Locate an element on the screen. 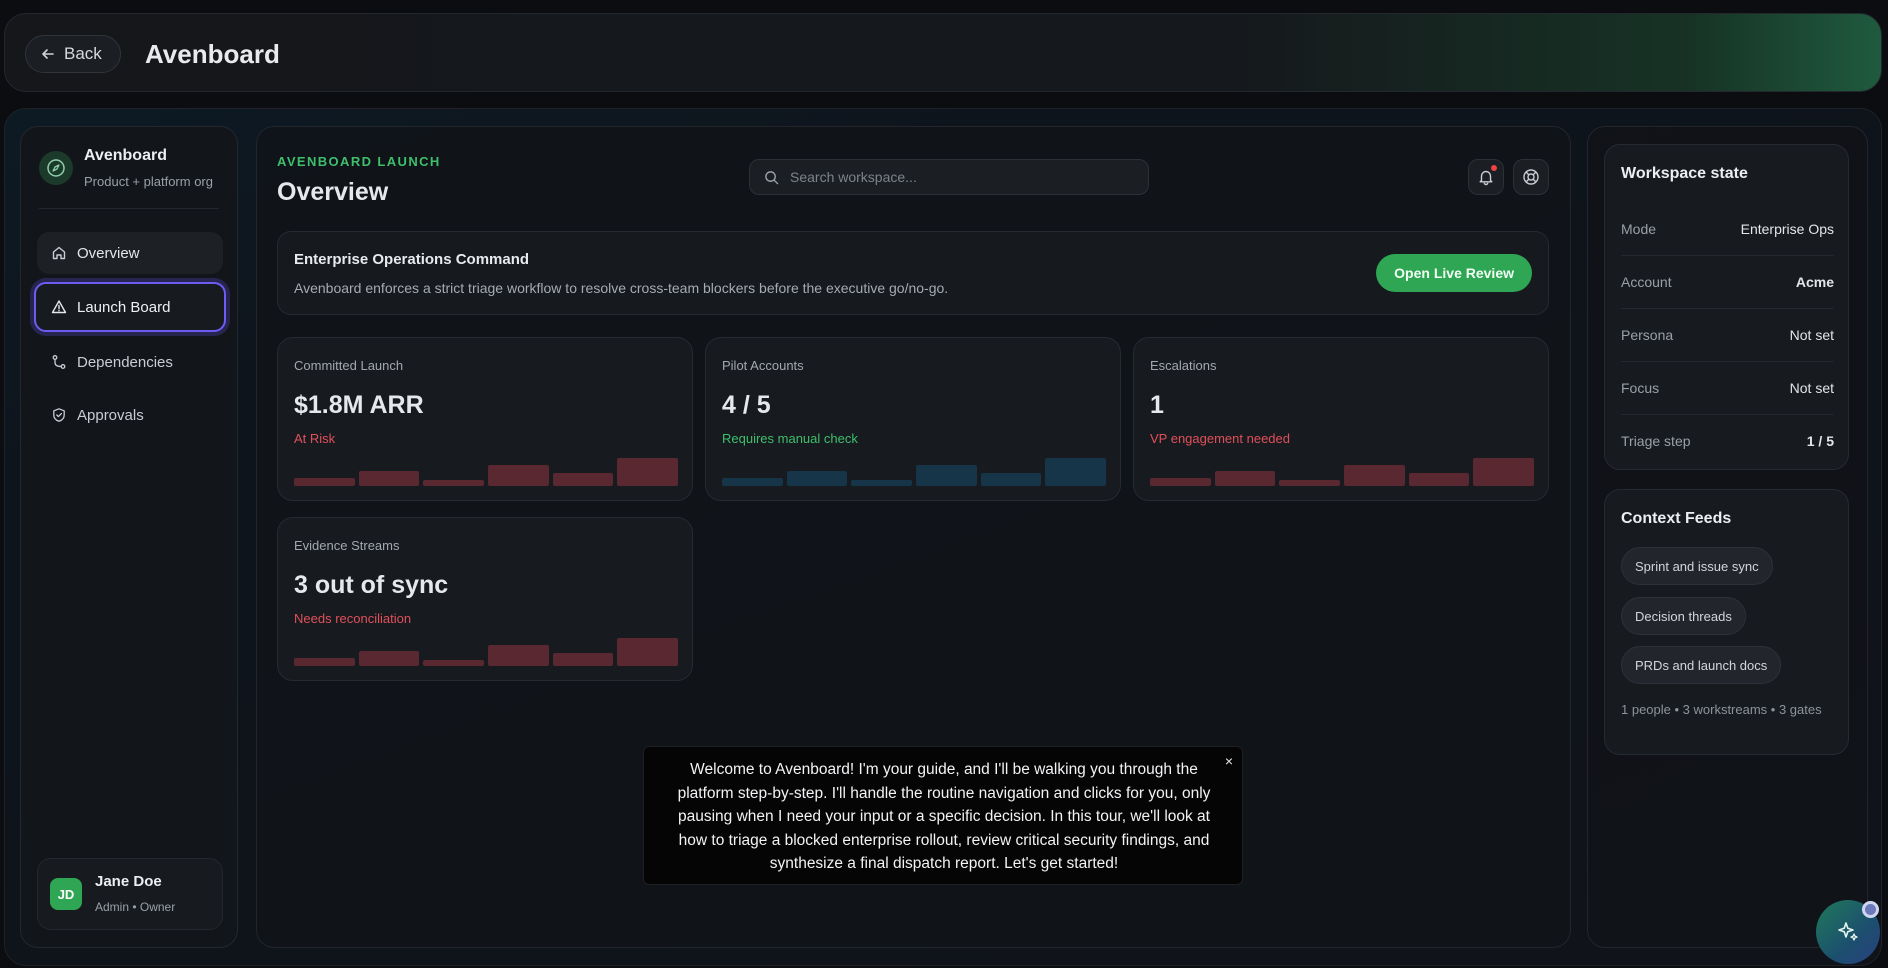 This screenshot has height=968, width=1888. lifebuoy-icon is located at coordinates (1531, 177).